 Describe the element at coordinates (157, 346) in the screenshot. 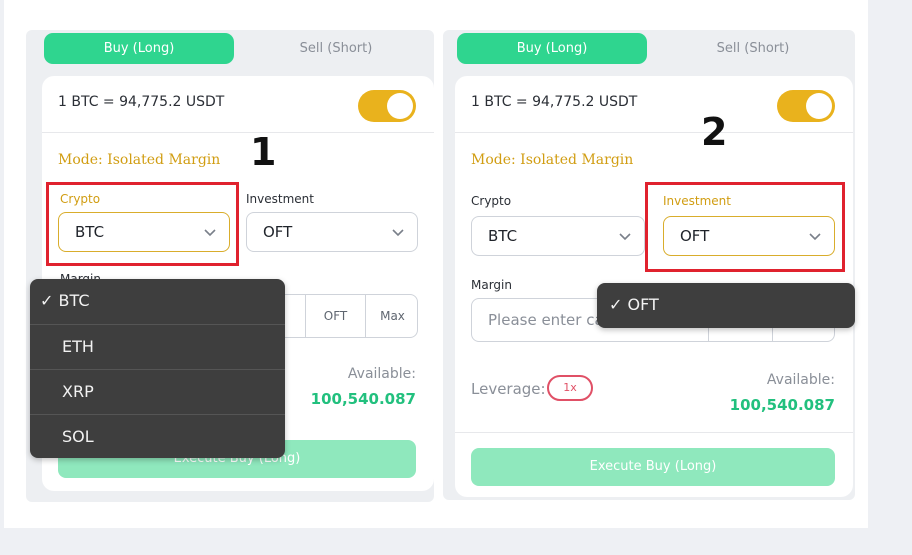

I see `dropdown-option-eth: ETH` at that location.